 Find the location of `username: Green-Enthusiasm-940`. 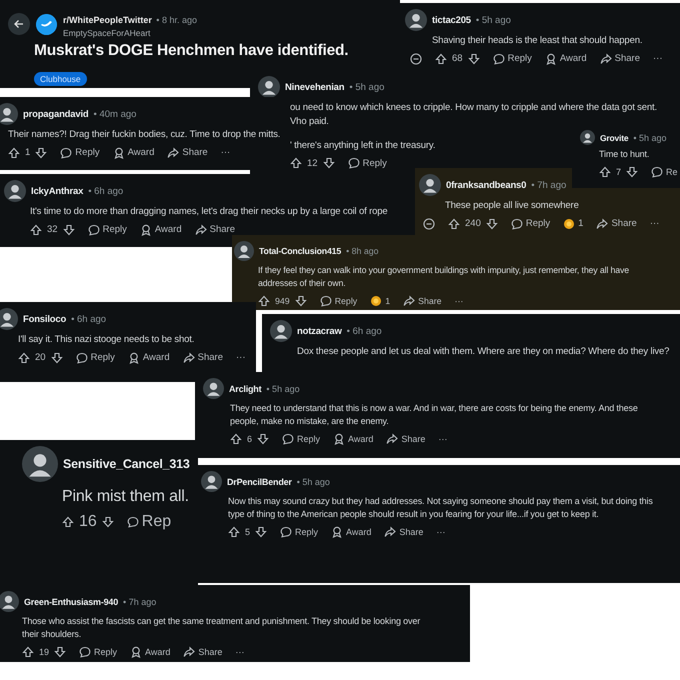

username: Green-Enthusiasm-940 is located at coordinates (71, 601).